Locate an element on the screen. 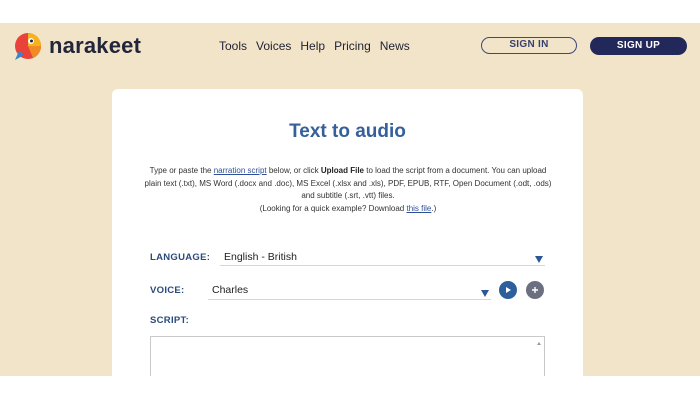 This screenshot has height=400, width=700. language-select-value: English - British is located at coordinates (260, 257).